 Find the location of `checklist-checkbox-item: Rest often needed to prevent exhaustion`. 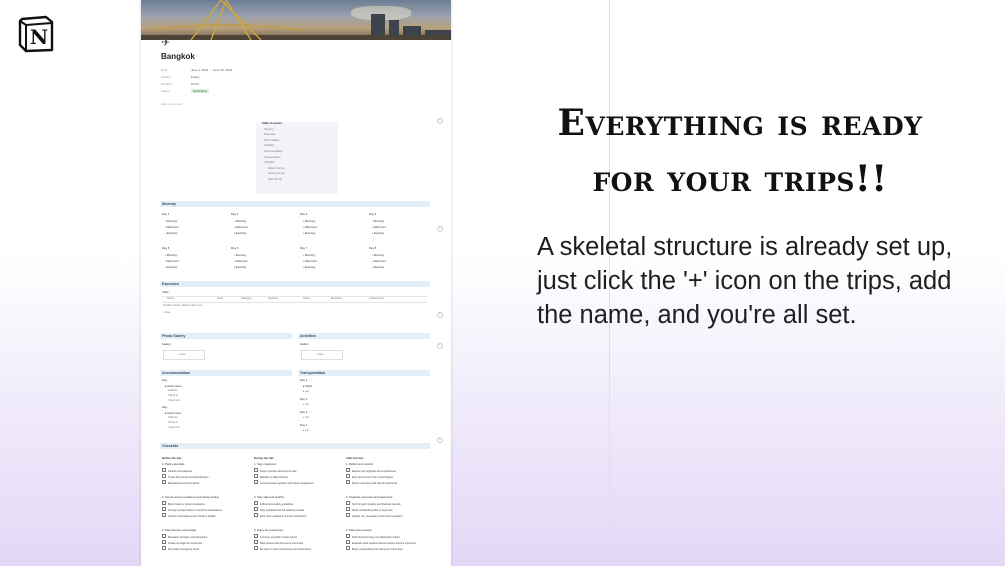

checklist-checkbox-item: Rest often needed to prevent exhaustion is located at coordinates (296, 515).